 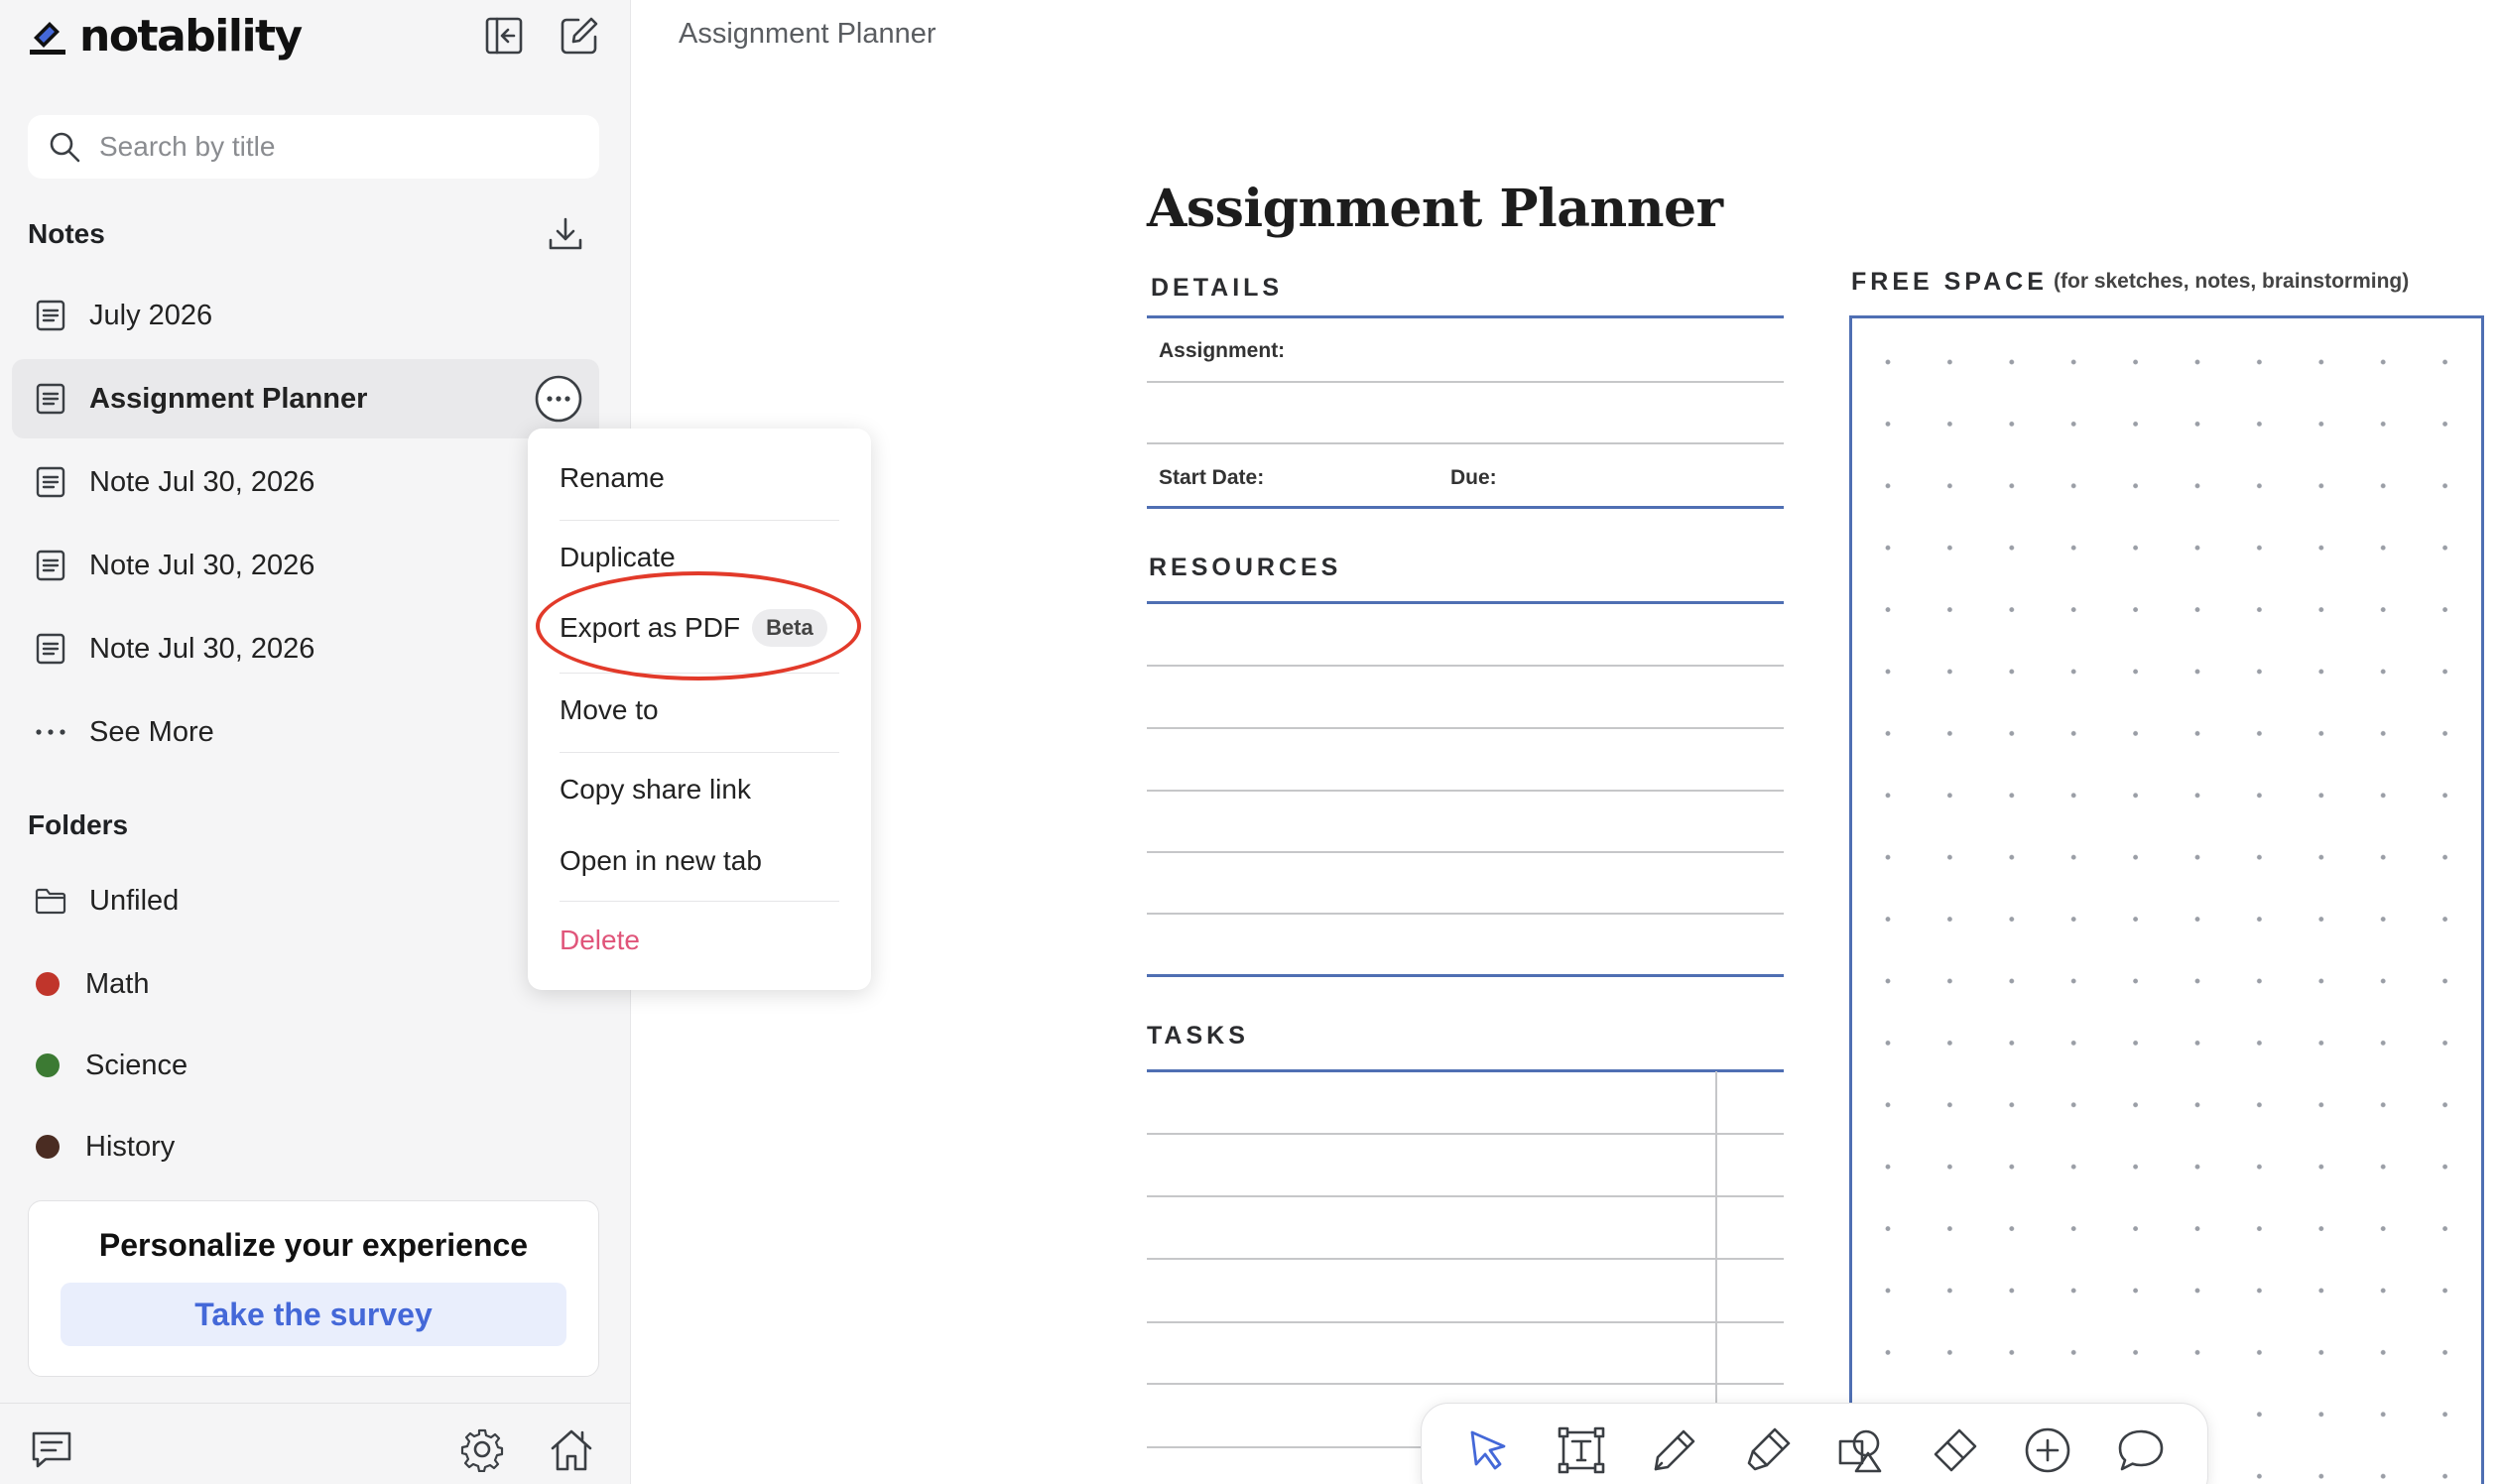 I want to click on eraser-tool-button, so click(x=1954, y=1450).